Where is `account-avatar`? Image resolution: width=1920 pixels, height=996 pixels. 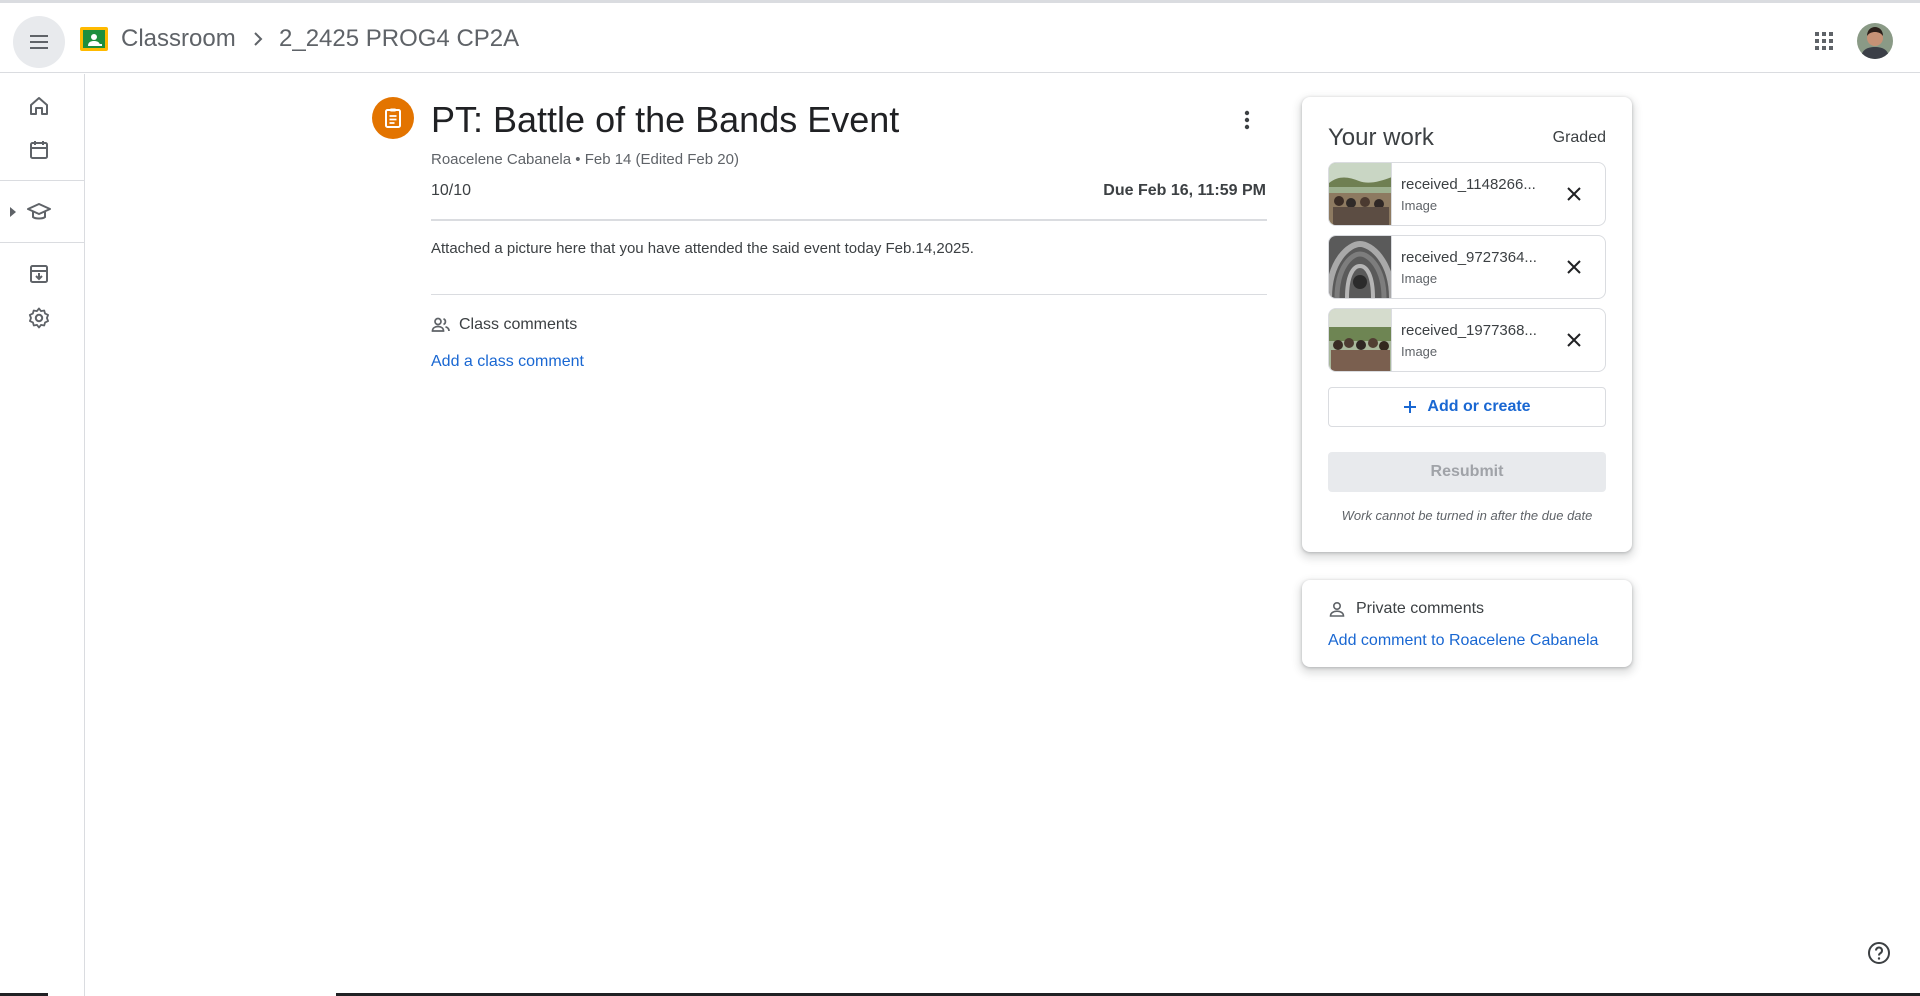
account-avatar is located at coordinates (1875, 41).